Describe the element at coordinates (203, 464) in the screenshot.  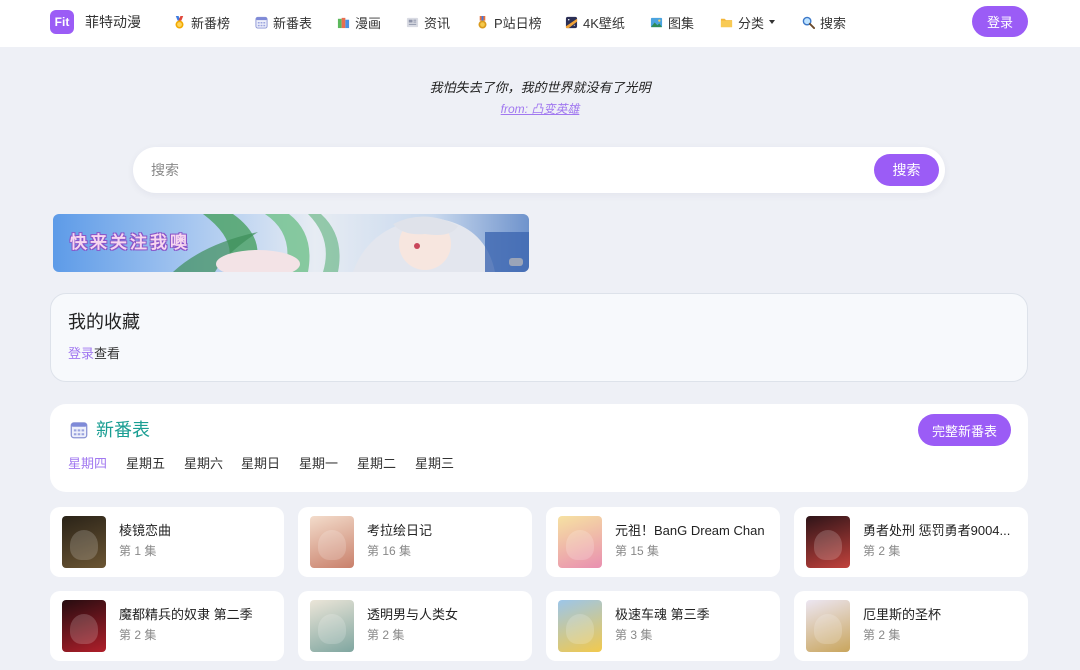
I see `tab-saturday: 星期六` at that location.